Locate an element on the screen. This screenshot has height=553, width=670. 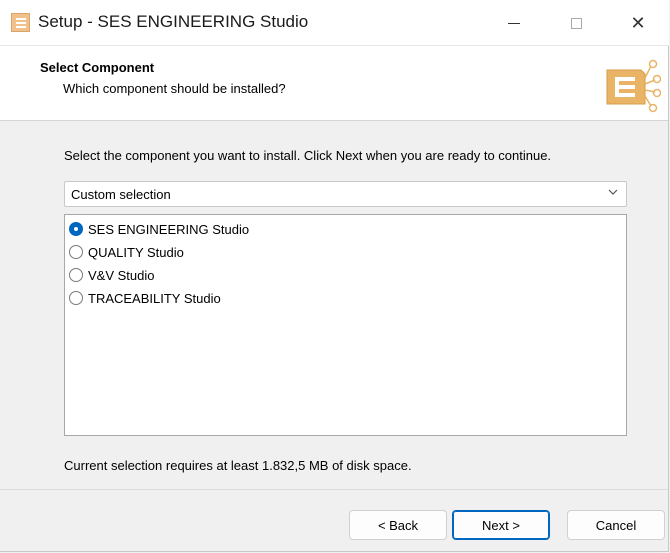
page-subtitle: Which component should be installed? is located at coordinates (174, 88).